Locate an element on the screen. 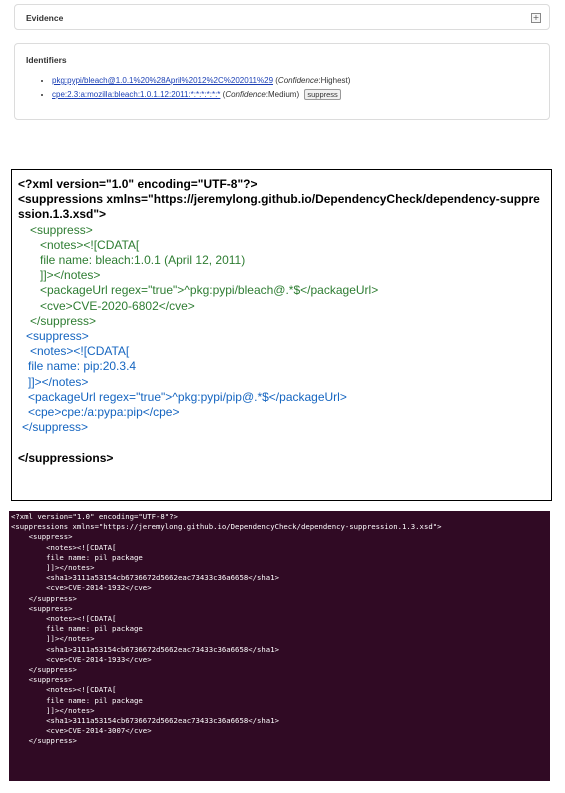 This screenshot has height=793, width=565. terminal-line: <cve>CVE-2014-3007</cve> is located at coordinates (81, 731).